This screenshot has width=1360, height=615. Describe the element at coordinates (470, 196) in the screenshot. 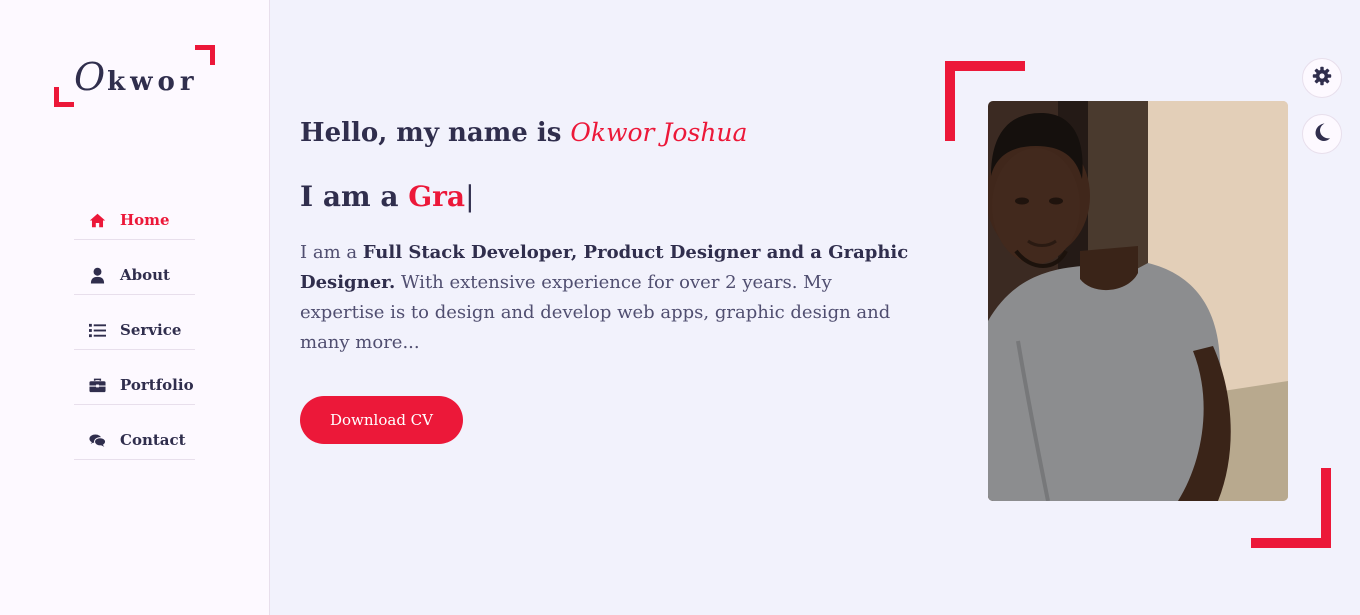

I see `typing-cursor: |` at that location.